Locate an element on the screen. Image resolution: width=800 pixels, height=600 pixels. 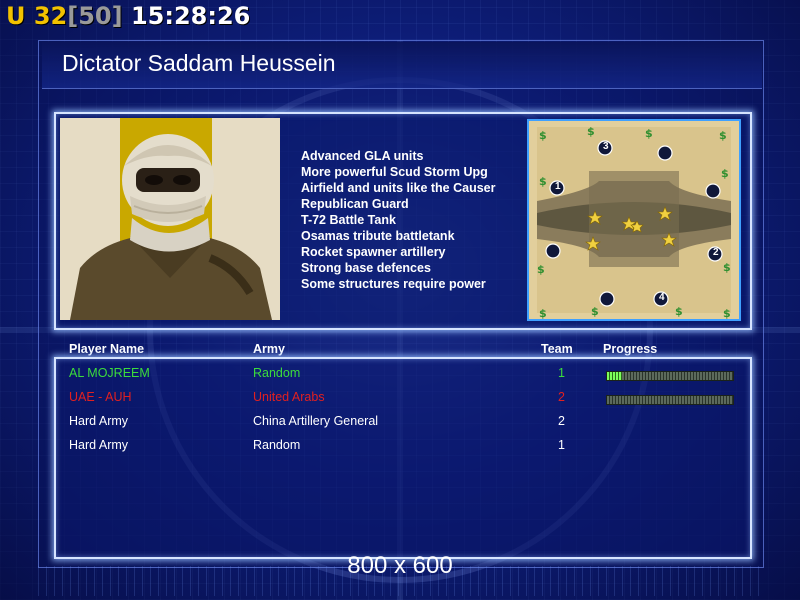
hud-bracket-open: [ is located at coordinates (73, 16).